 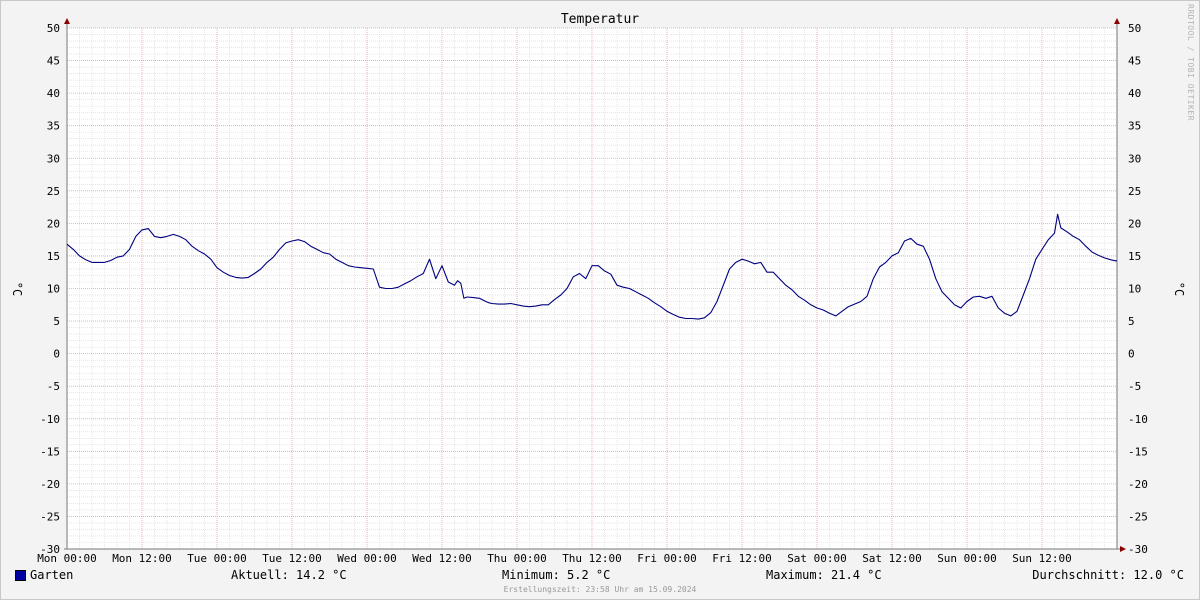 I want to click on x-tick-label: Sun 12:00, so click(x=1042, y=558).